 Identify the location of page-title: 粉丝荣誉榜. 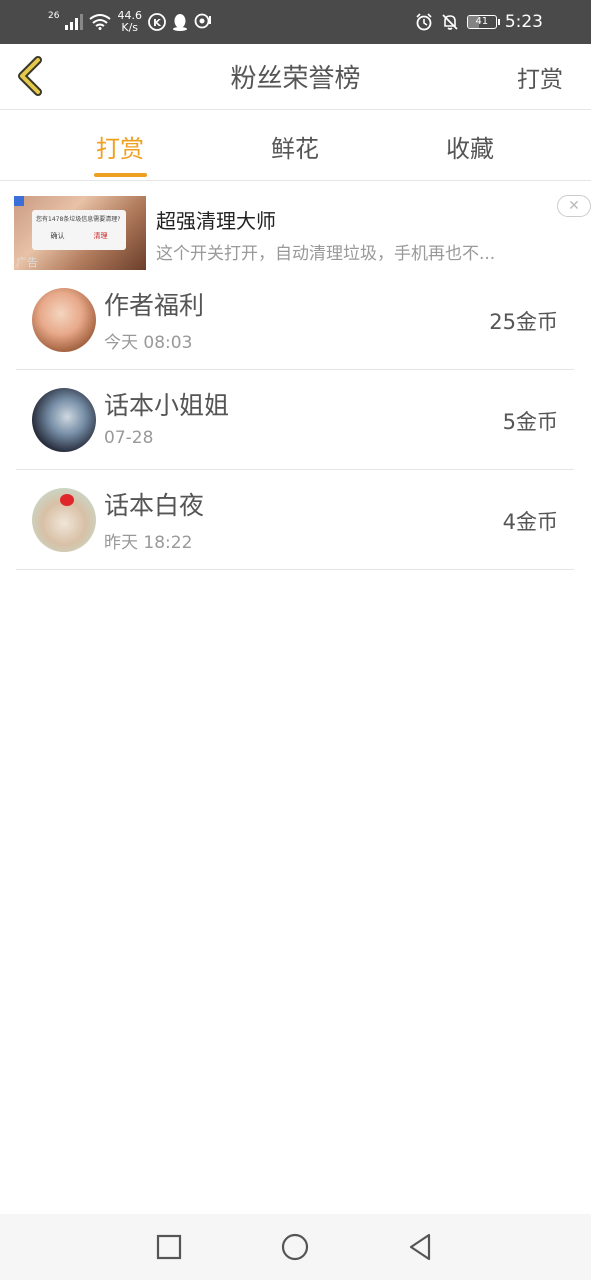
(295, 79).